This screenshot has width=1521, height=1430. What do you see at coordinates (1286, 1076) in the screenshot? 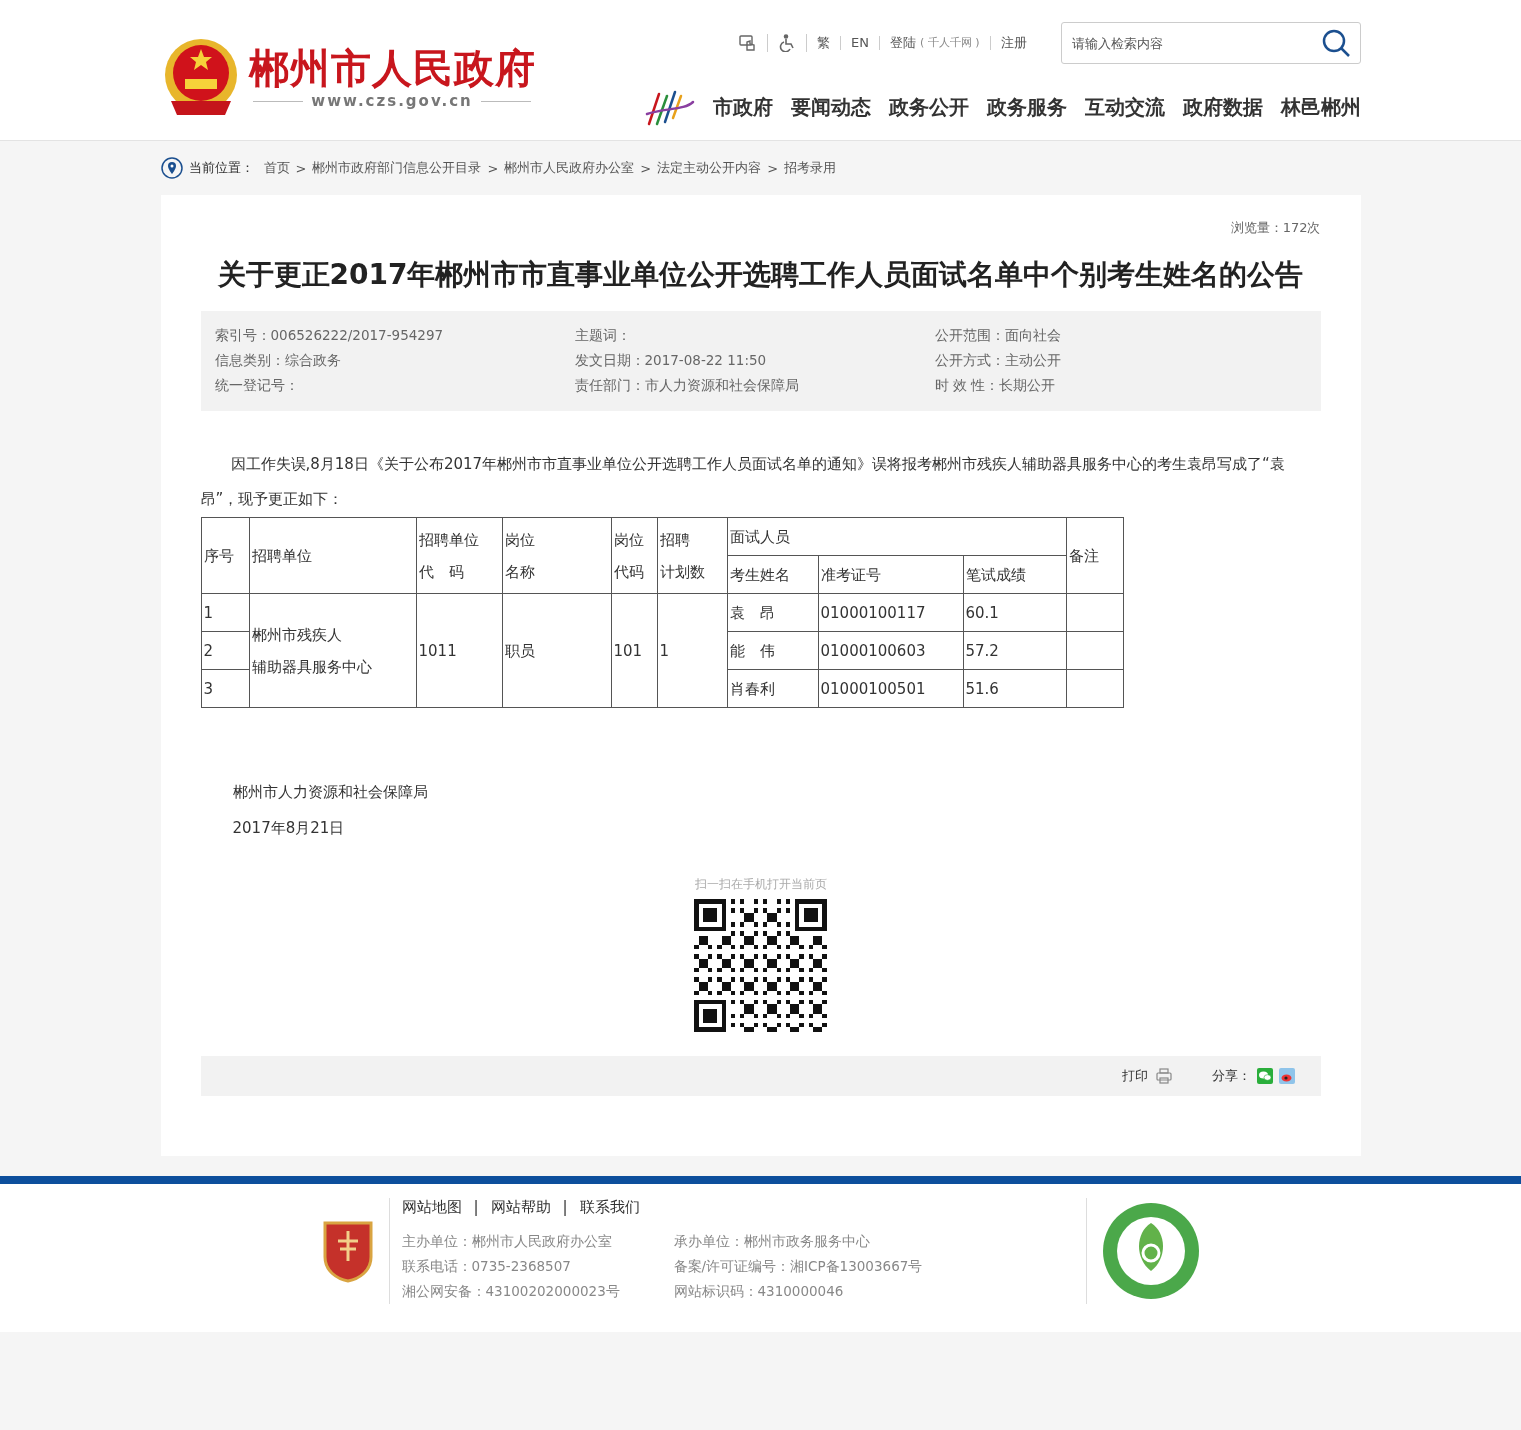
I see `eye-logo-icon` at bounding box center [1286, 1076].